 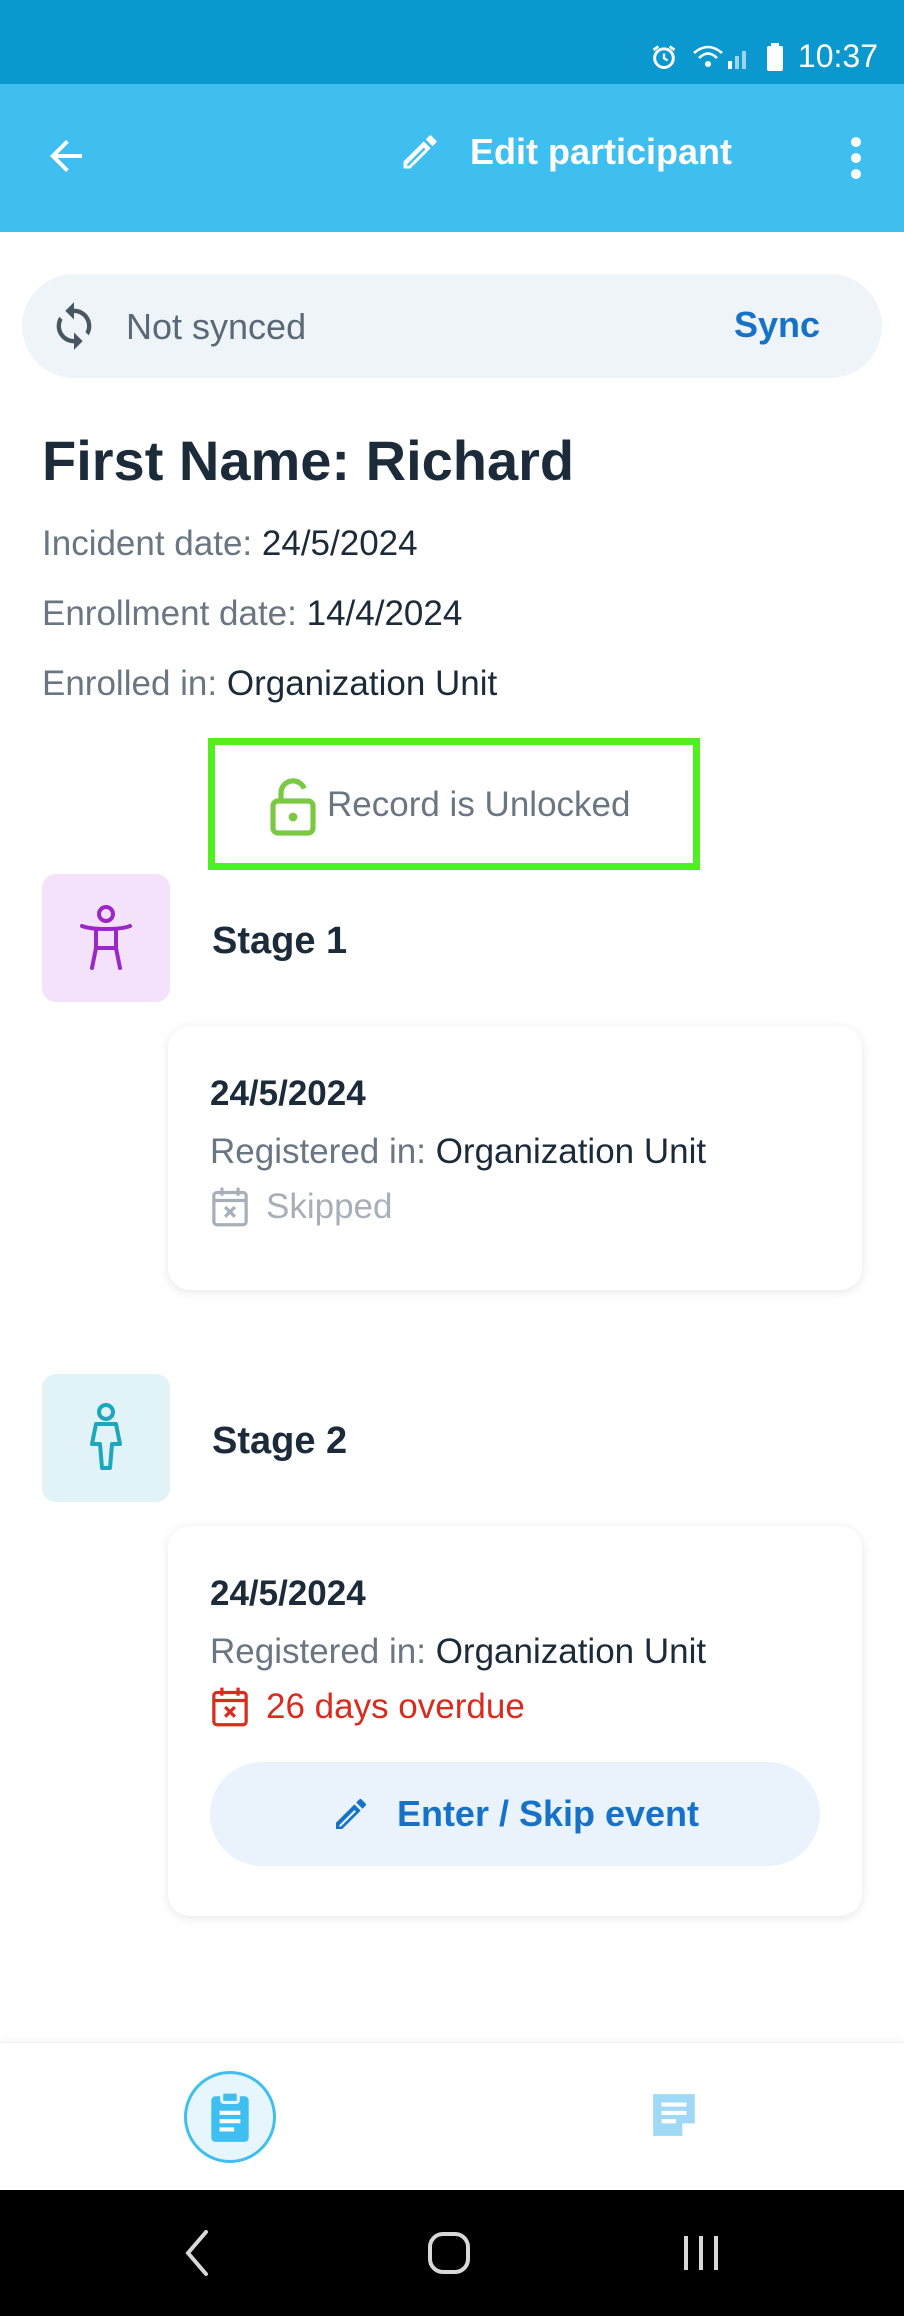 I want to click on event-status-text: 26 days overdue, so click(x=395, y=1706).